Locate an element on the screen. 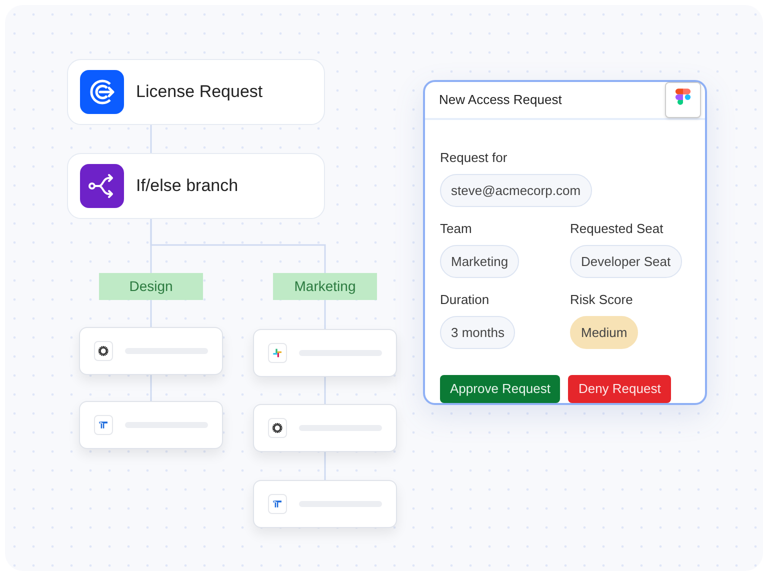 The image size is (768, 576). field-label: Requested Seat is located at coordinates (617, 229).